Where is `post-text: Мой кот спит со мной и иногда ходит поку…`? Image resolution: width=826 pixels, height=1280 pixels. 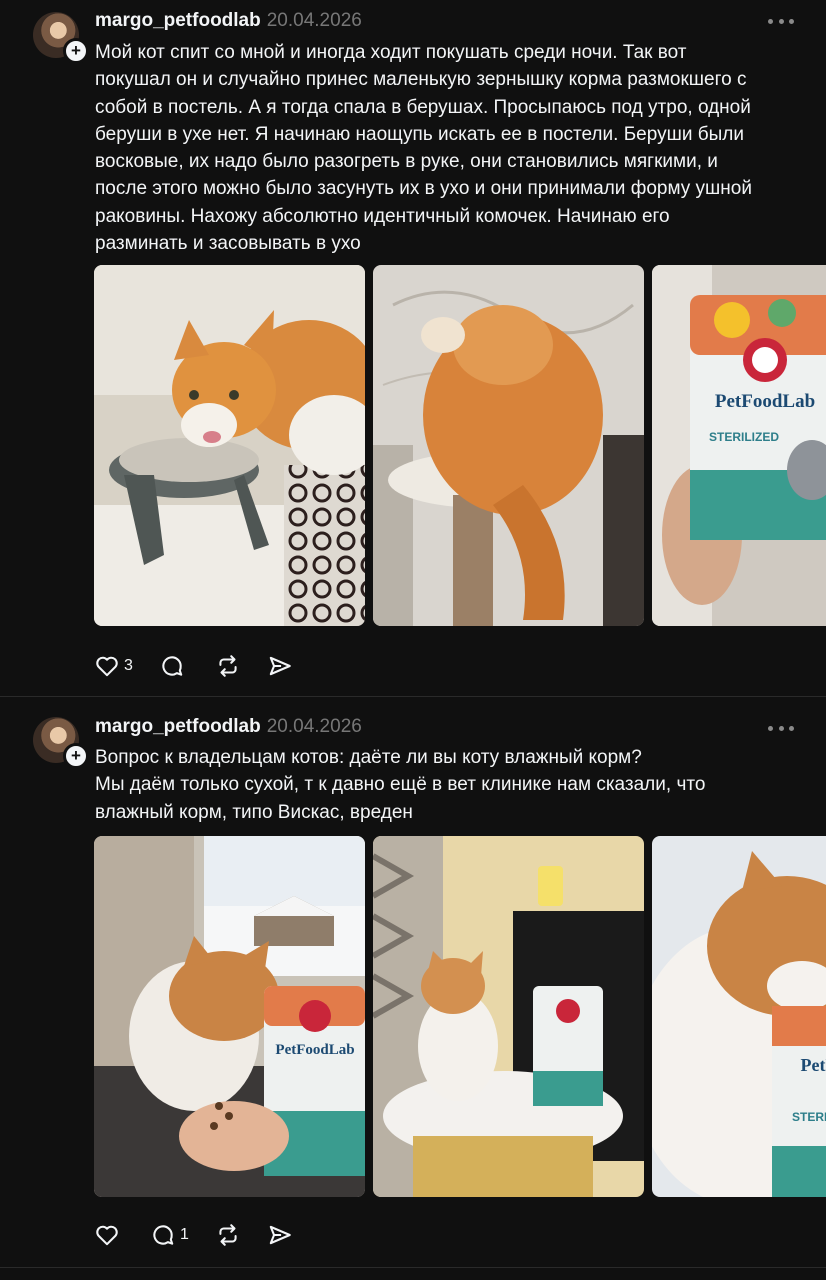
post-text: Мой кот спит со мной и иногда ходит поку… is located at coordinates (423, 148).